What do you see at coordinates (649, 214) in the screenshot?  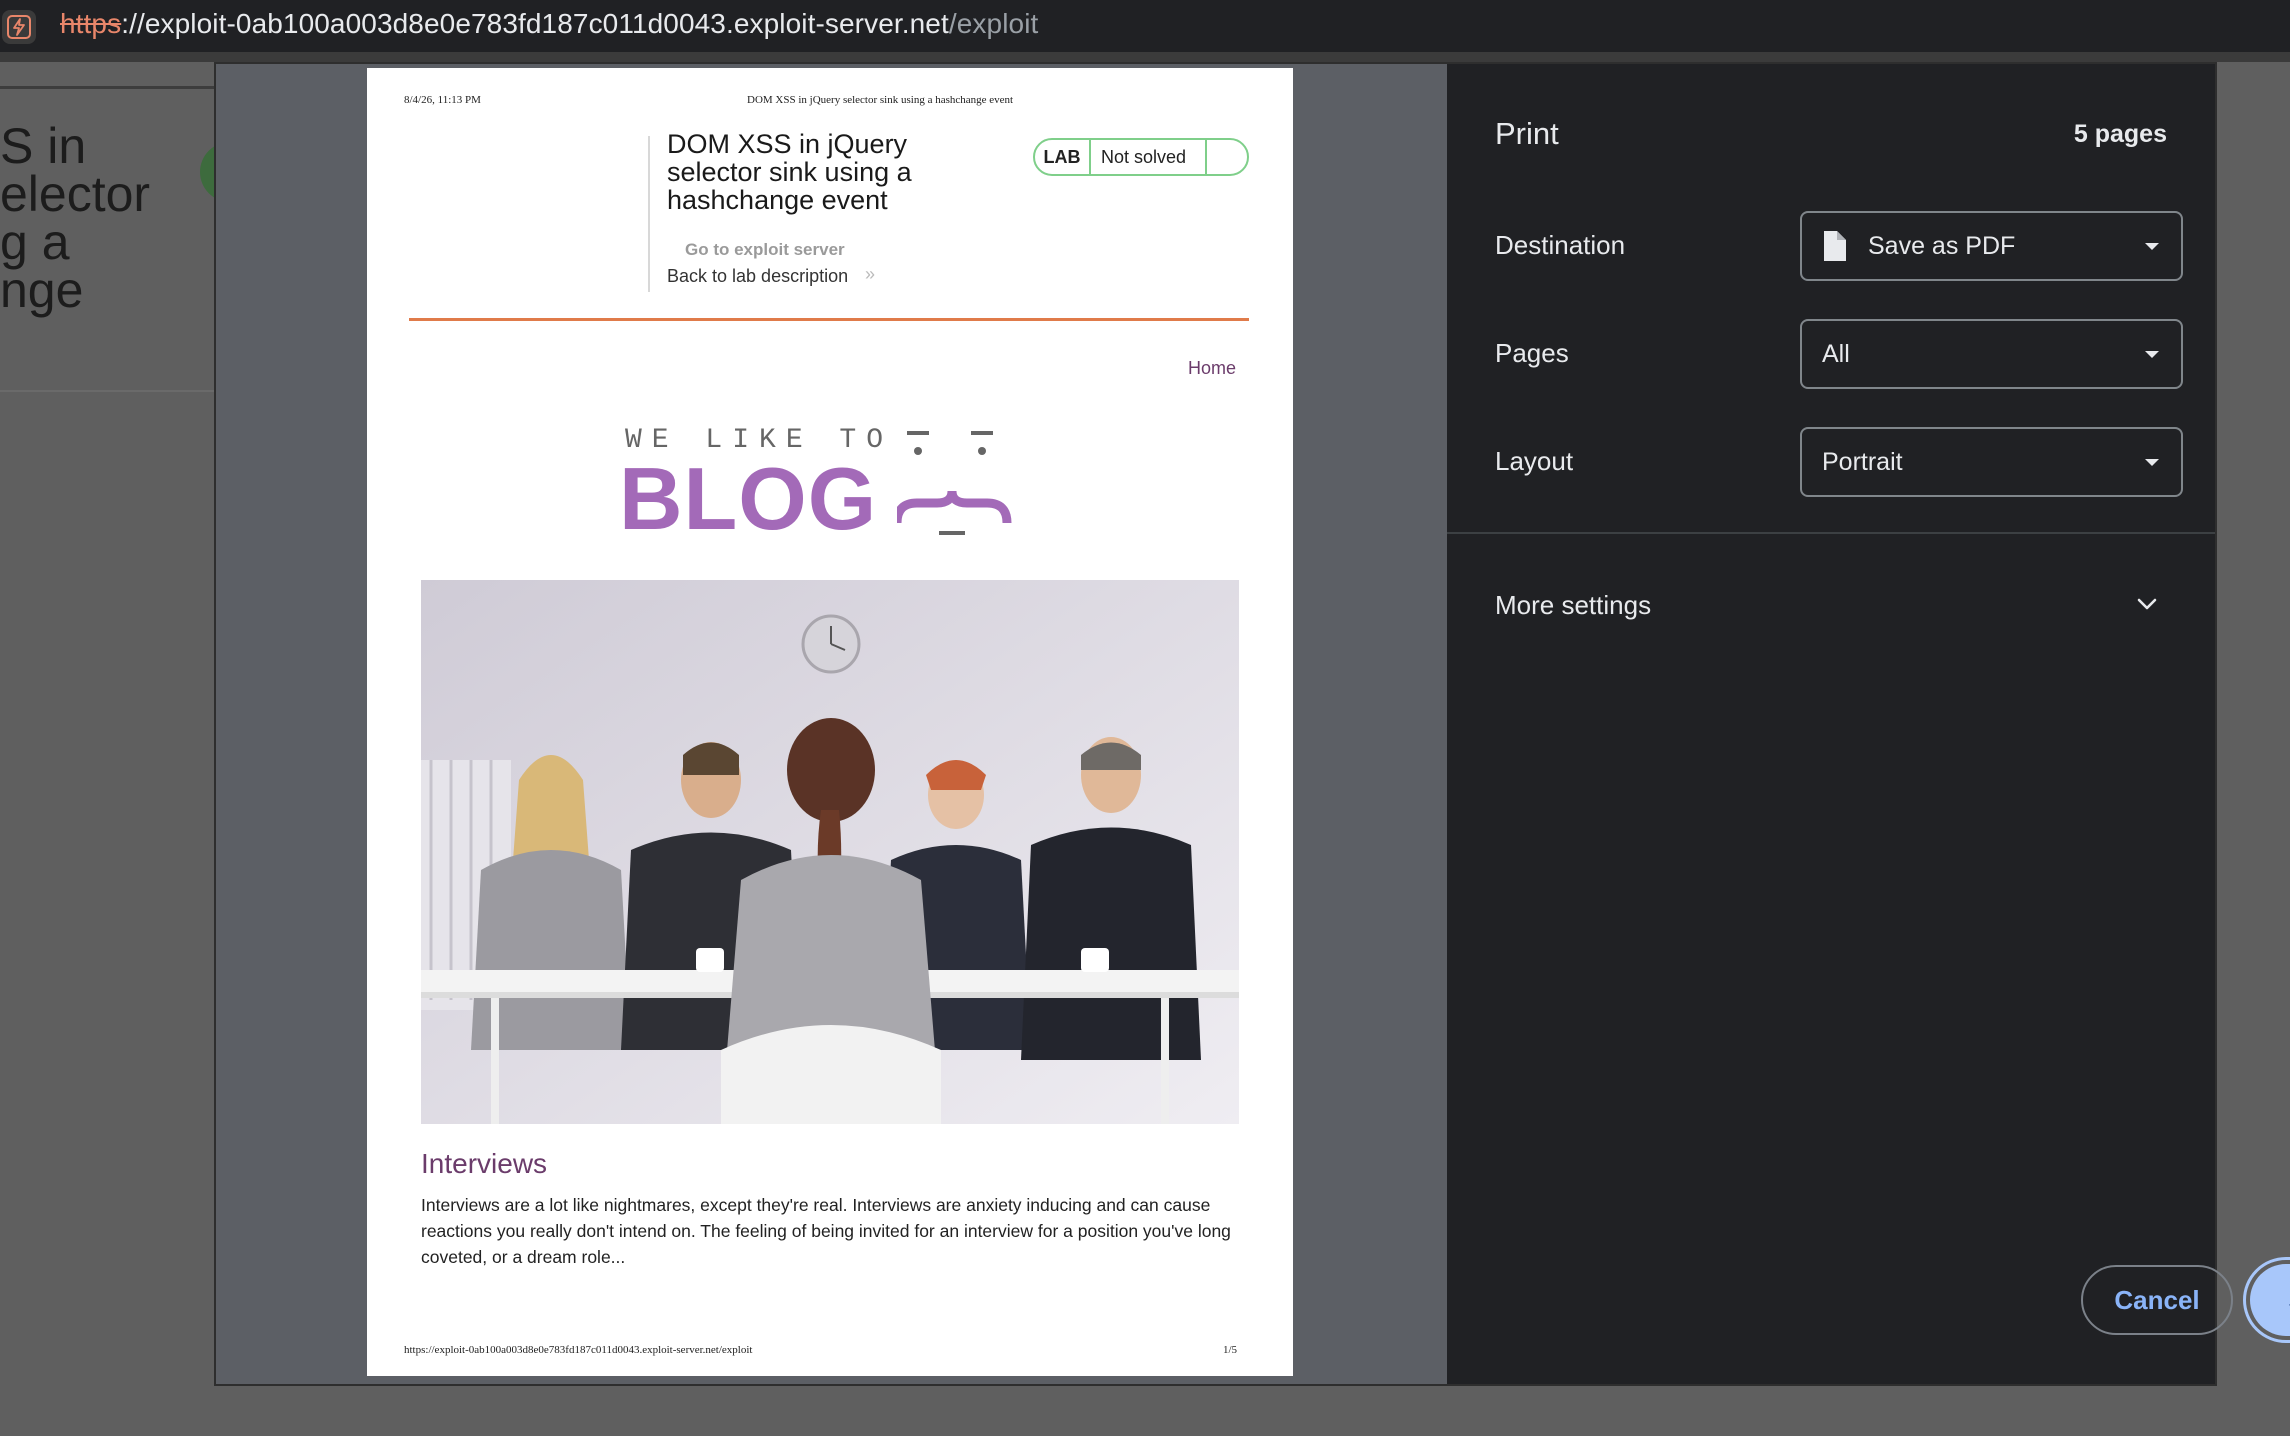 I see `lab-header-divider` at bounding box center [649, 214].